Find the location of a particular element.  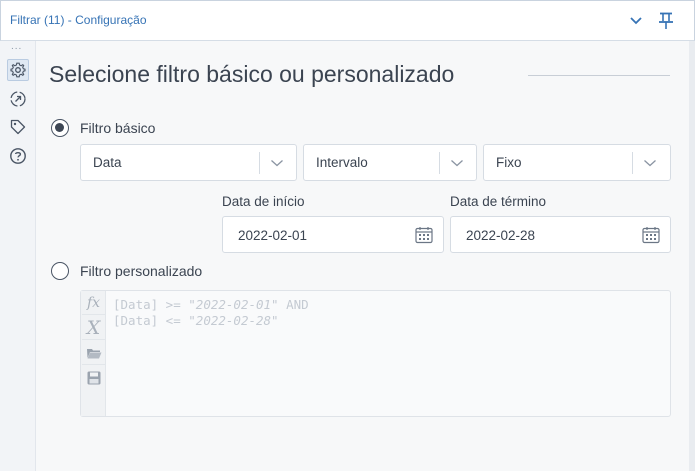

open-expression-button is located at coordinates (93, 353).